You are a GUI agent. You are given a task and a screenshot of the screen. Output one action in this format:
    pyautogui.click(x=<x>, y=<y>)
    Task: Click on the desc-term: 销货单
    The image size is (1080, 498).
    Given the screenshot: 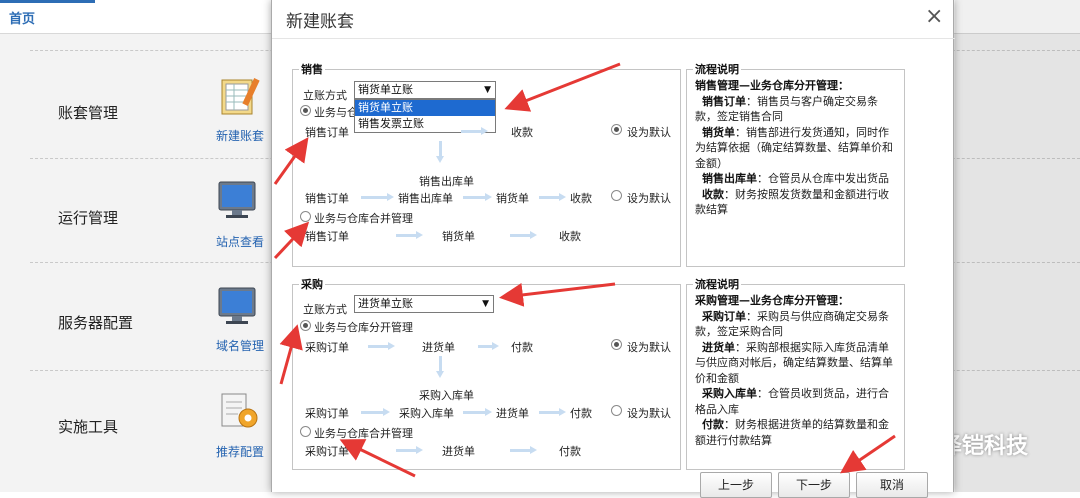 What is the action you would take?
    pyautogui.click(x=718, y=132)
    